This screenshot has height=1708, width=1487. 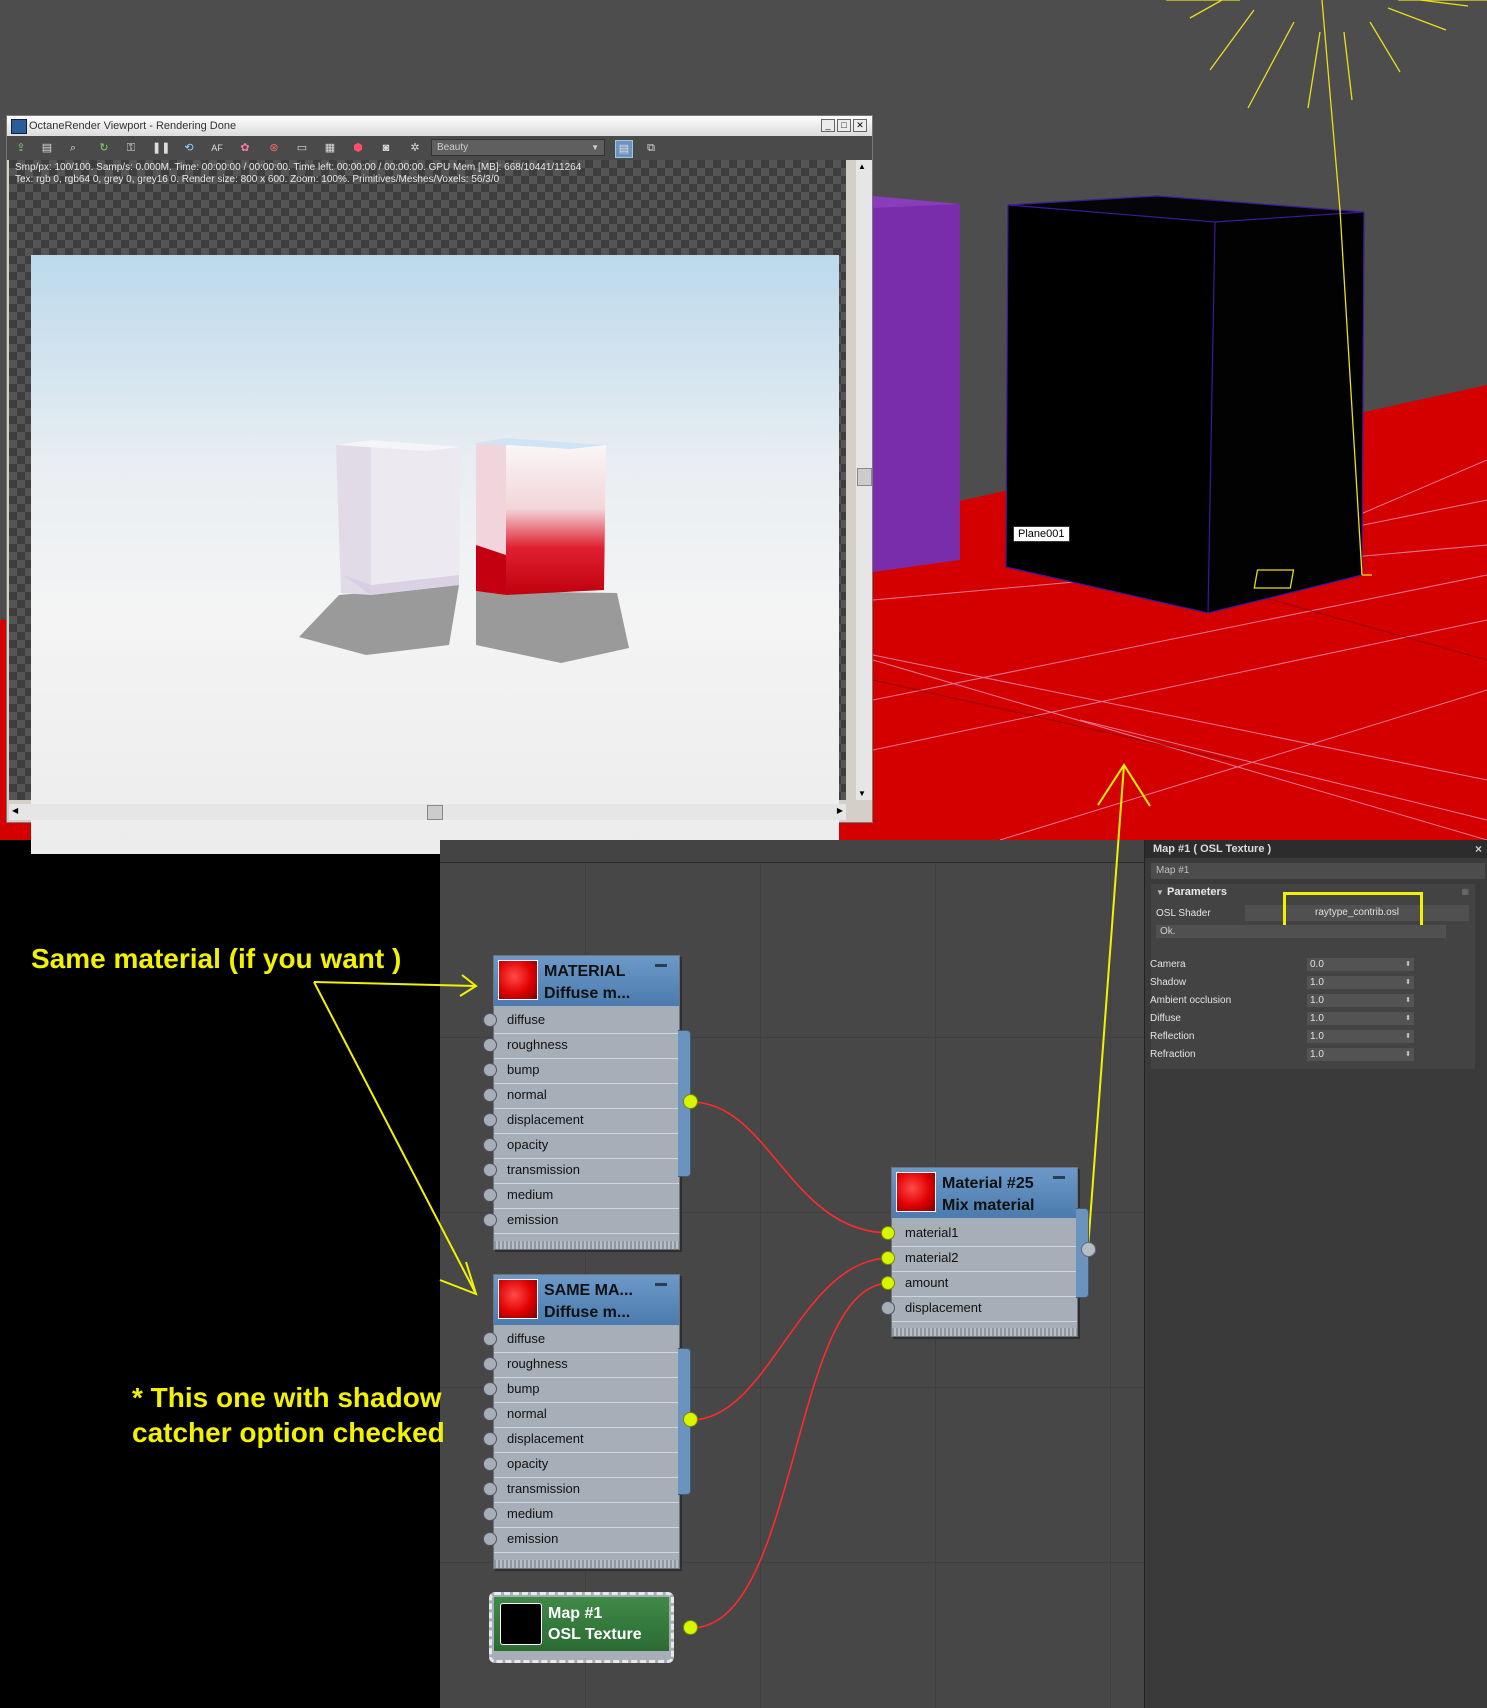 What do you see at coordinates (386, 148) in the screenshot?
I see `camera-icon: ◙` at bounding box center [386, 148].